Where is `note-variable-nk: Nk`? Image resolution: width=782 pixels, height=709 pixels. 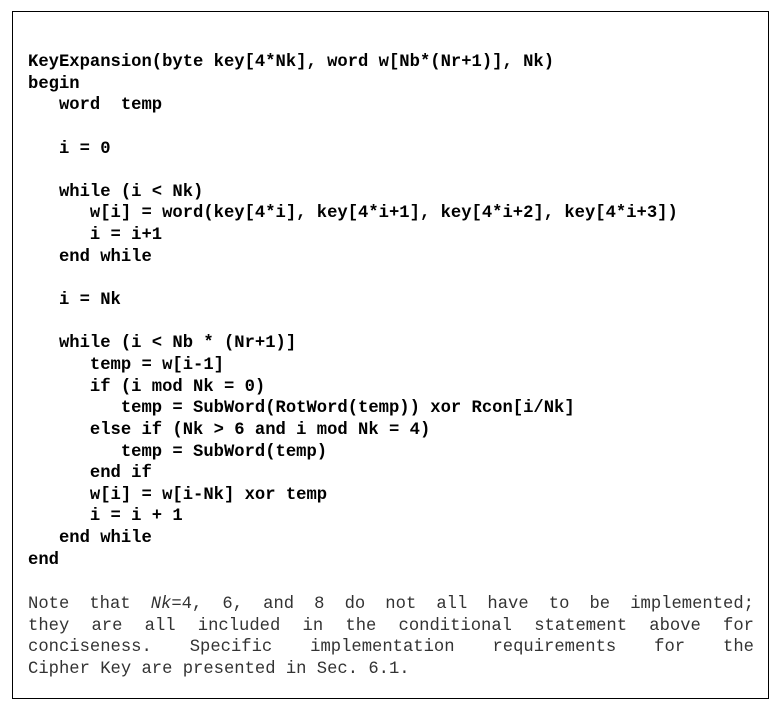 note-variable-nk: Nk is located at coordinates (161, 604).